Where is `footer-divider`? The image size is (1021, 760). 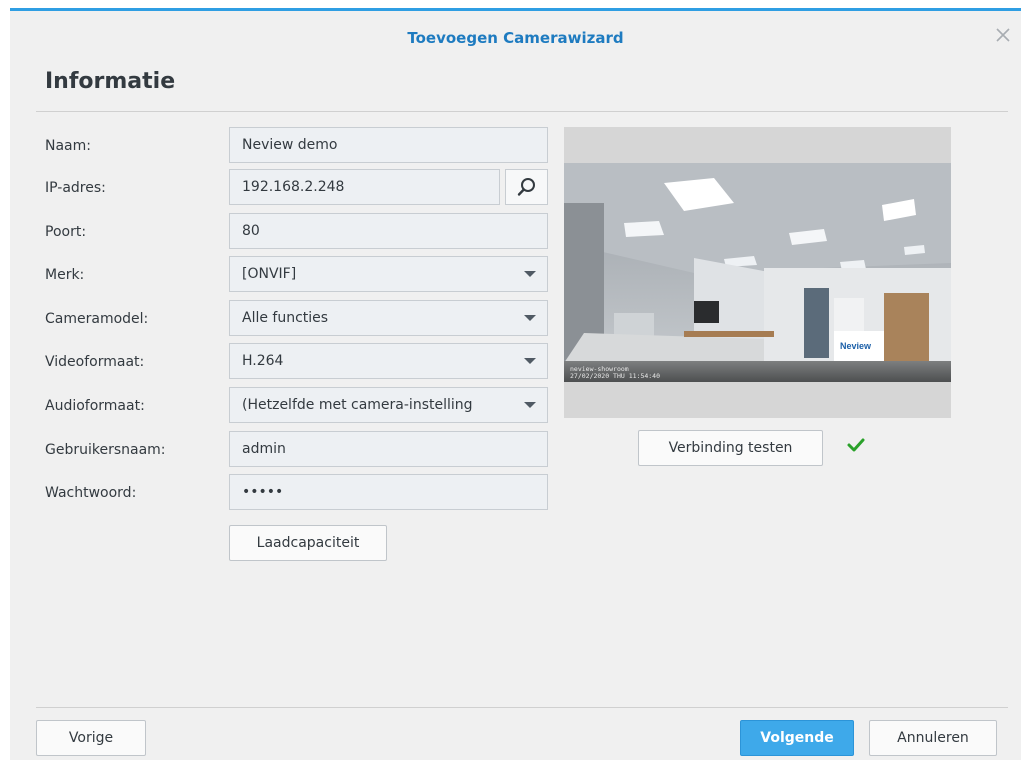 footer-divider is located at coordinates (522, 707).